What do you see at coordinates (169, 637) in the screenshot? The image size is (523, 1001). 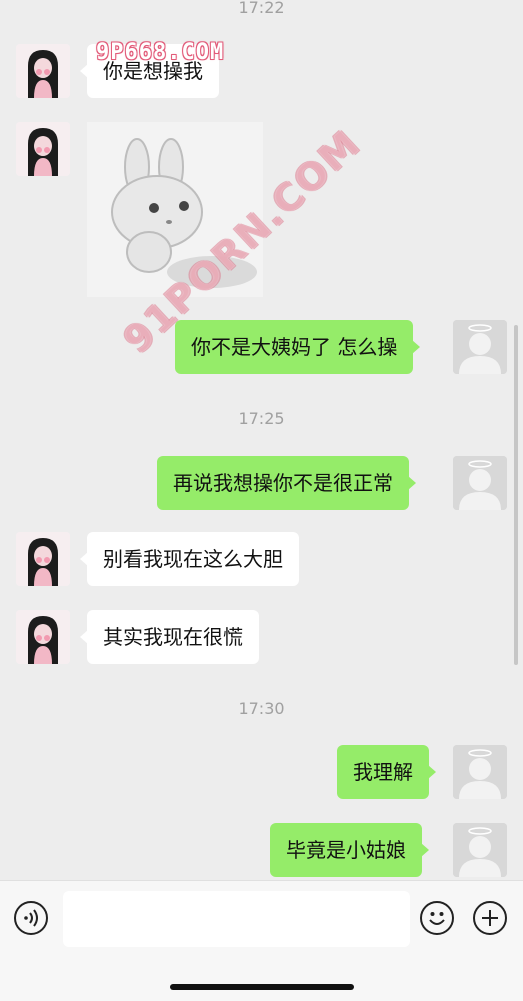 I see `message-bubble-incoming: 其实我现在很慌` at bounding box center [169, 637].